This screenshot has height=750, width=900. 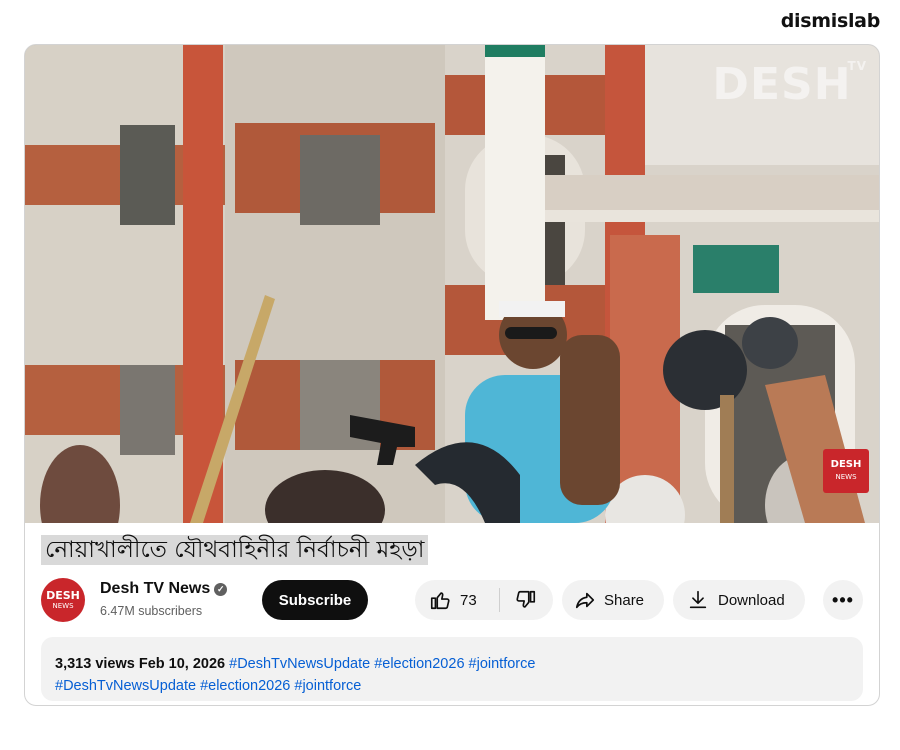 I want to click on verified-check-icon: ✓, so click(x=221, y=589).